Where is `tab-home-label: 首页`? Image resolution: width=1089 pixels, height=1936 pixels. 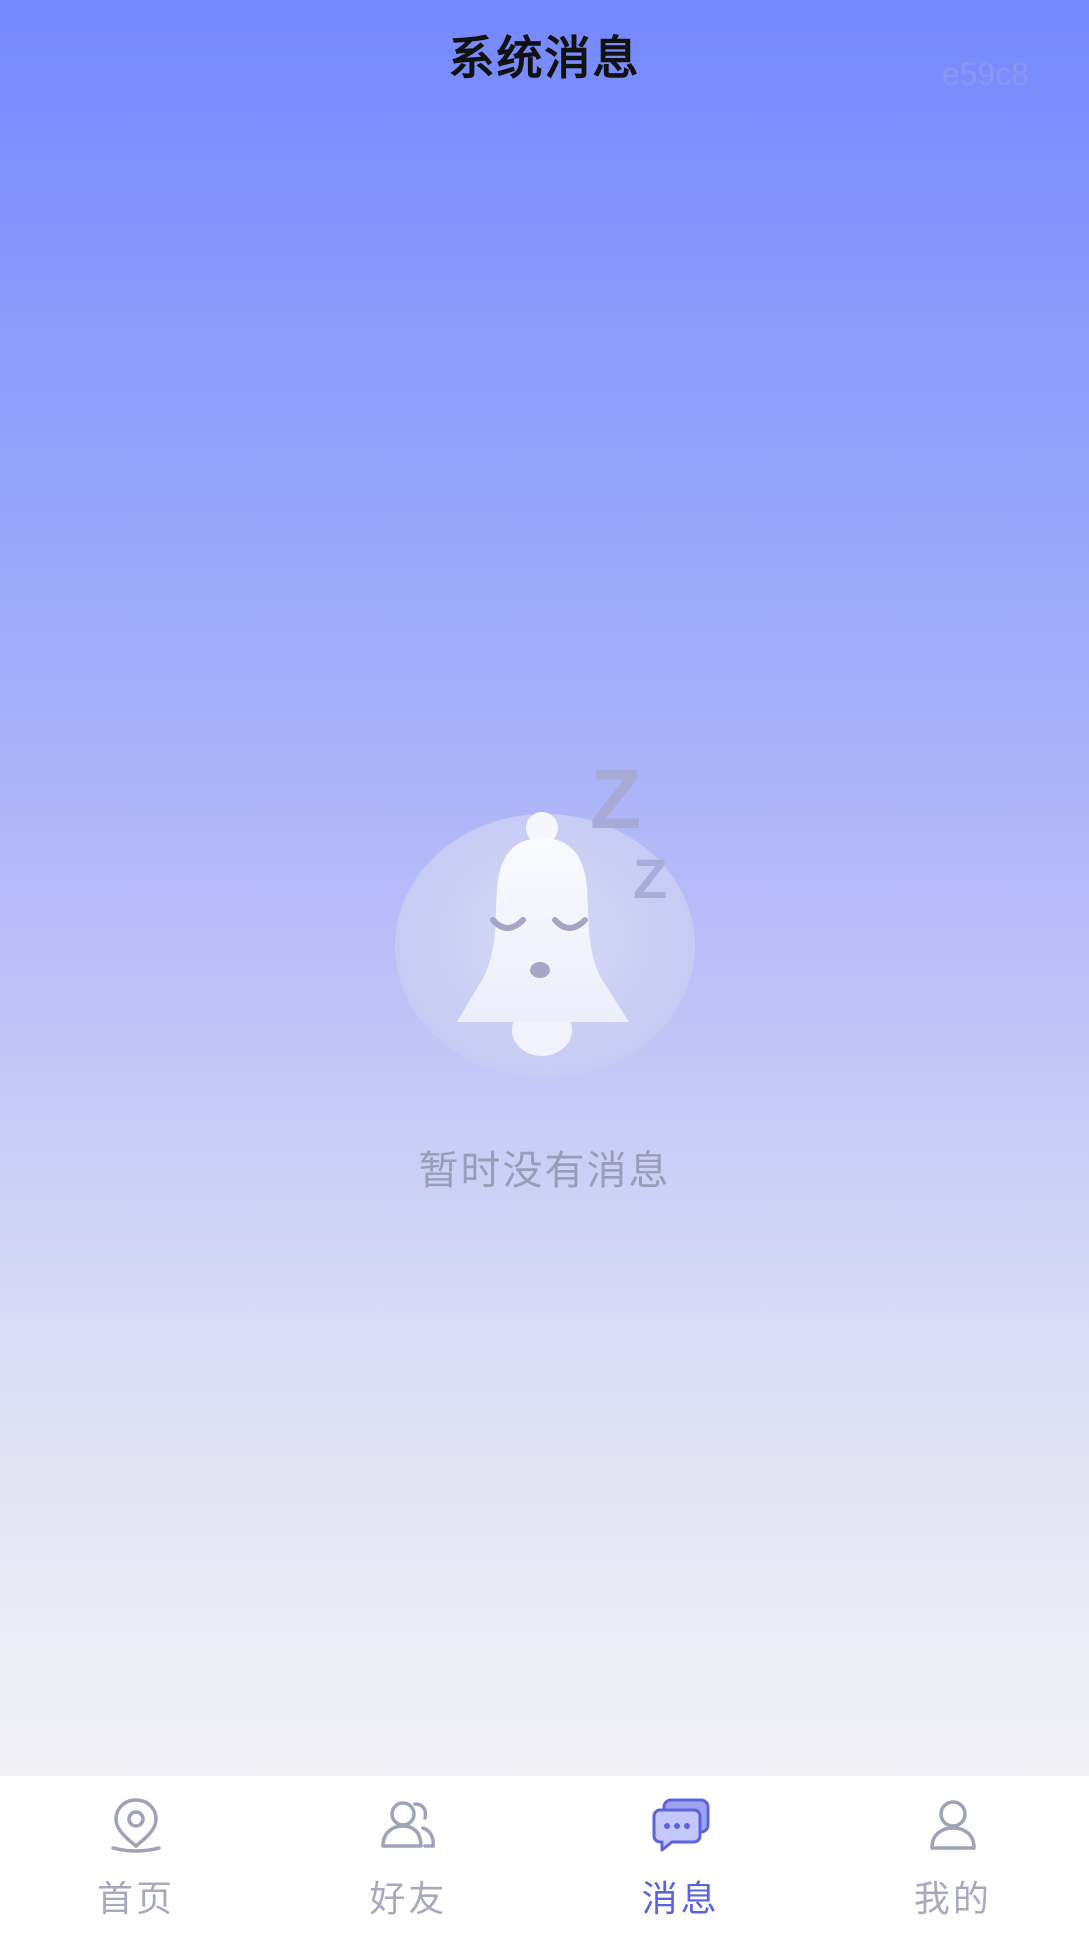
tab-home-label: 首页 is located at coordinates (136, 1899).